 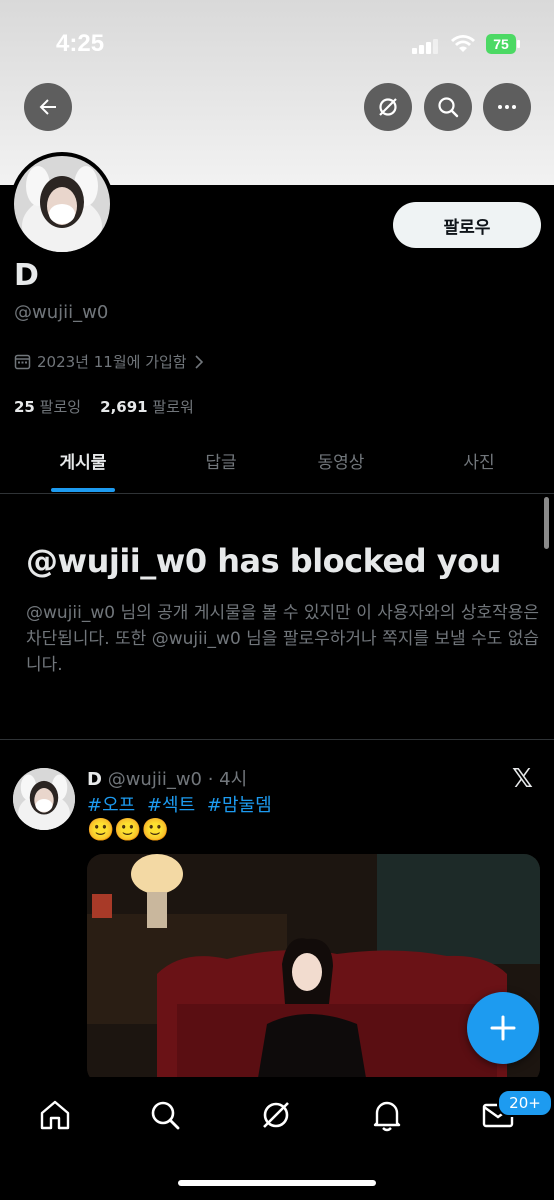 I want to click on tab-videos: 동영상, so click(x=341, y=460).